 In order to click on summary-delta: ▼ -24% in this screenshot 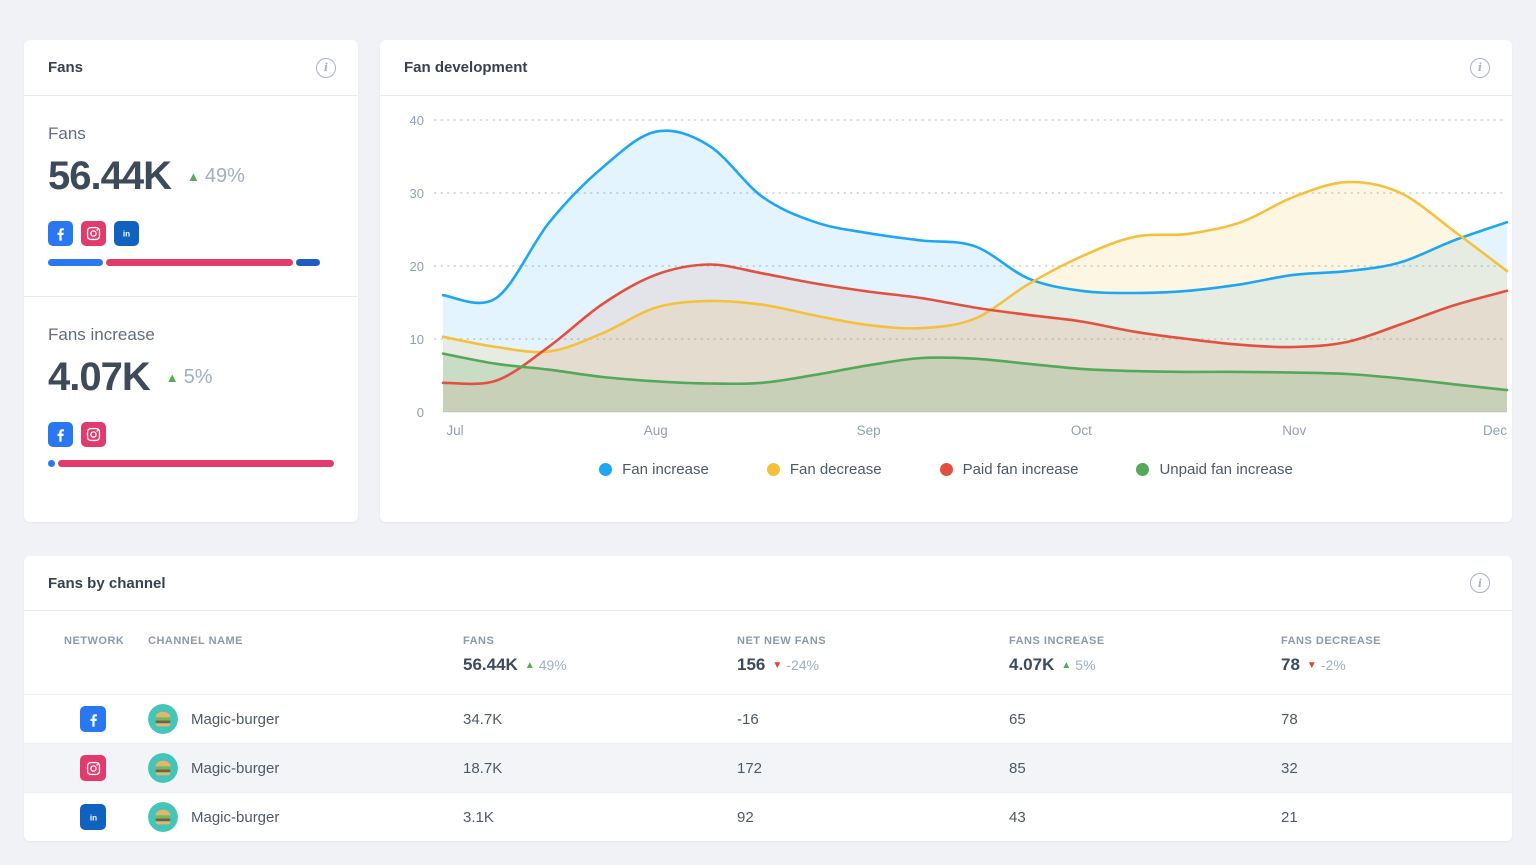, I will do `click(795, 665)`.